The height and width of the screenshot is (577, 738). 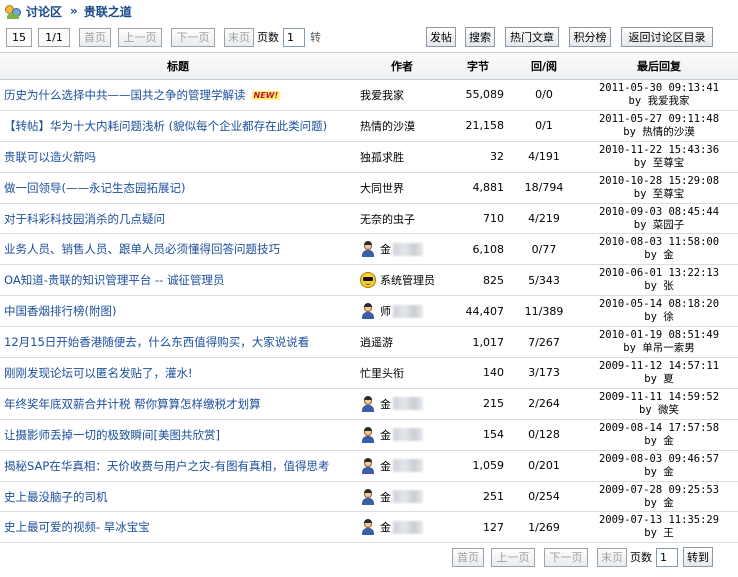 I want to click on sunglasses-smiley-icon, so click(x=368, y=280).